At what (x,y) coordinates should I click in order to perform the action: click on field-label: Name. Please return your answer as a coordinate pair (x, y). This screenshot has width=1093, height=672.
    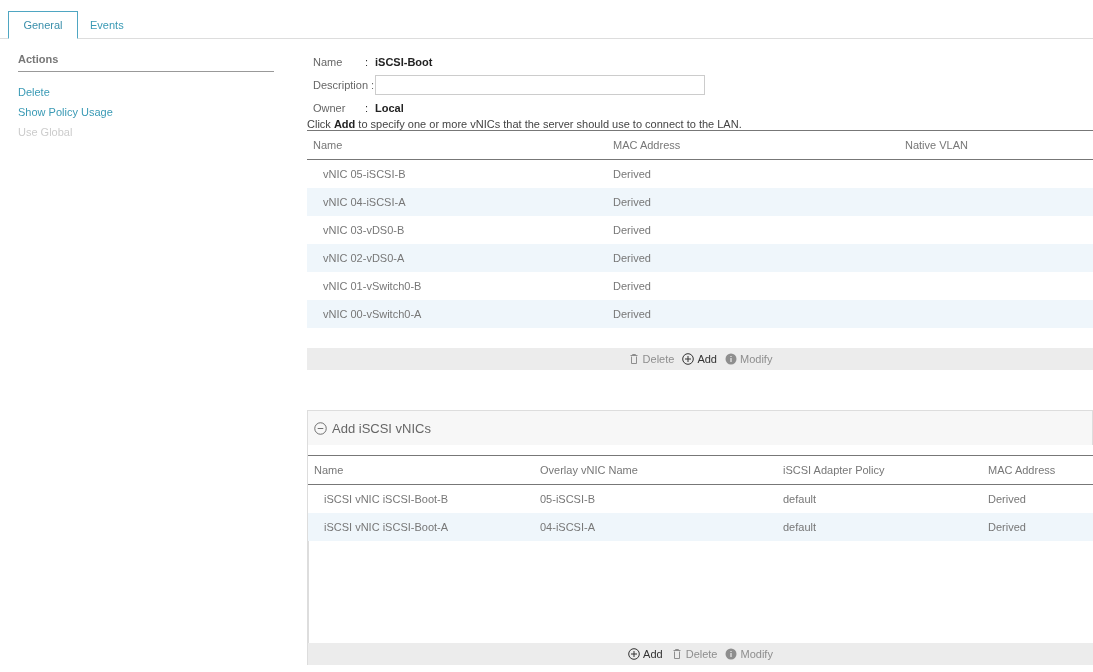
    Looking at the image, I should click on (328, 62).